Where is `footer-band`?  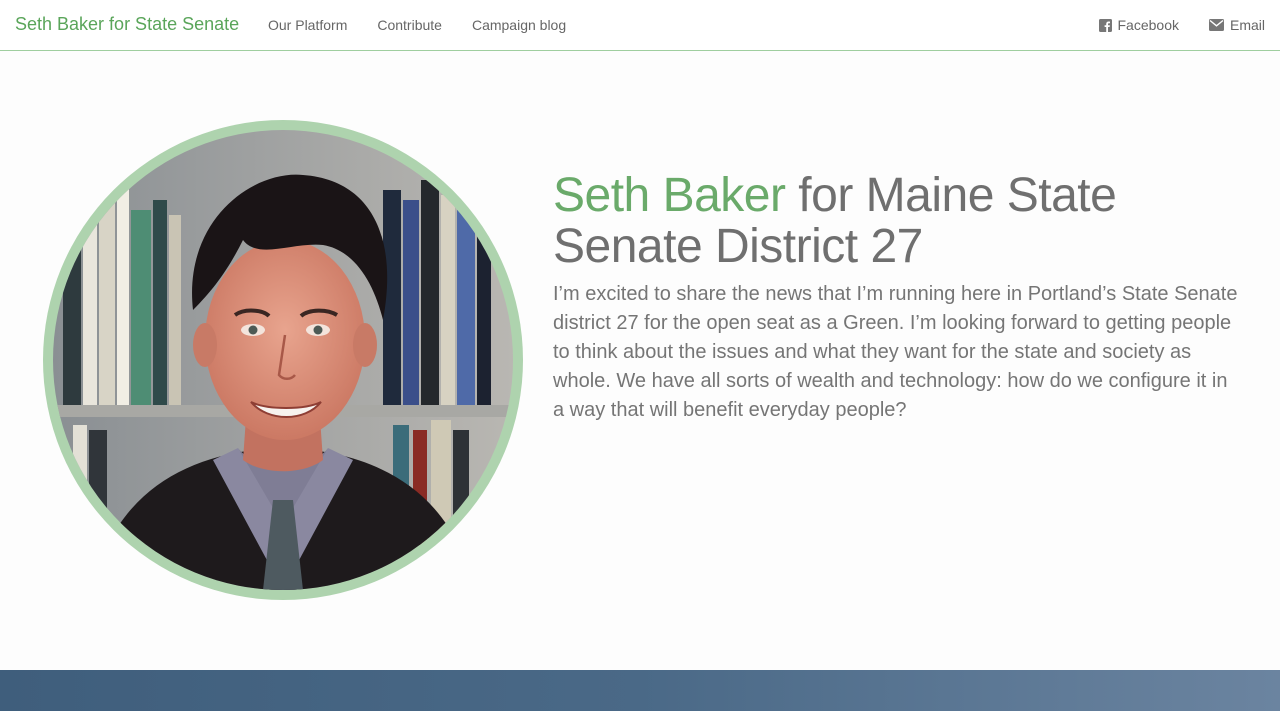 footer-band is located at coordinates (640, 690).